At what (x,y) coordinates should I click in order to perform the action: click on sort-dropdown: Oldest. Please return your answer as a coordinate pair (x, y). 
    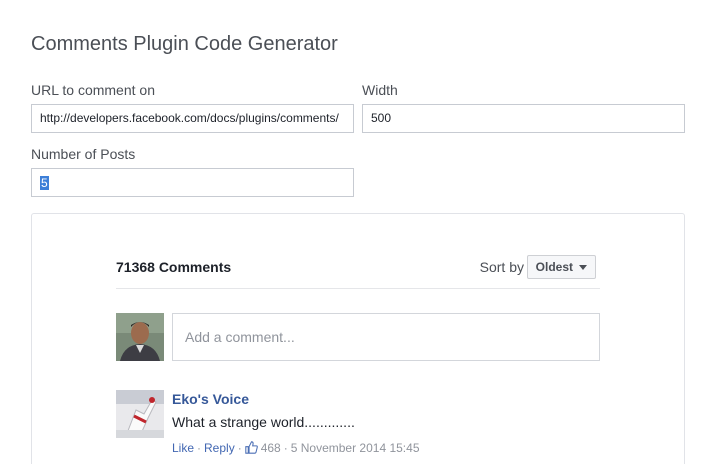
    Looking at the image, I should click on (561, 267).